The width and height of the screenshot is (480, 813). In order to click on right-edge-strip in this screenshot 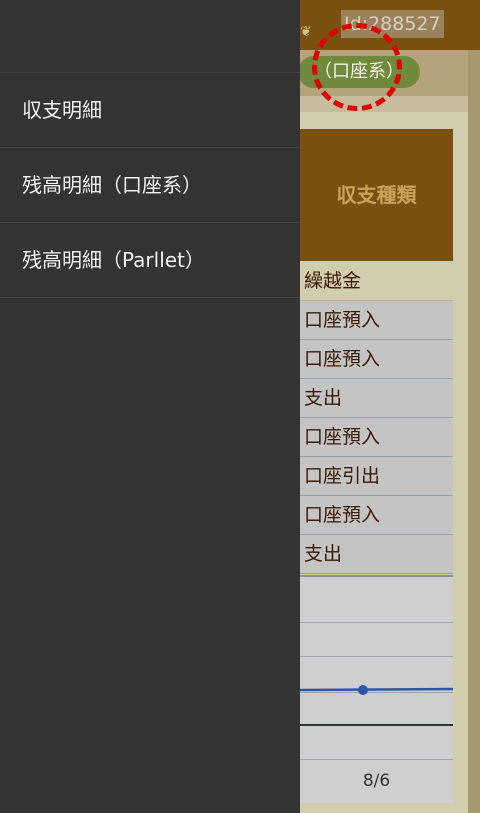, I will do `click(474, 431)`.